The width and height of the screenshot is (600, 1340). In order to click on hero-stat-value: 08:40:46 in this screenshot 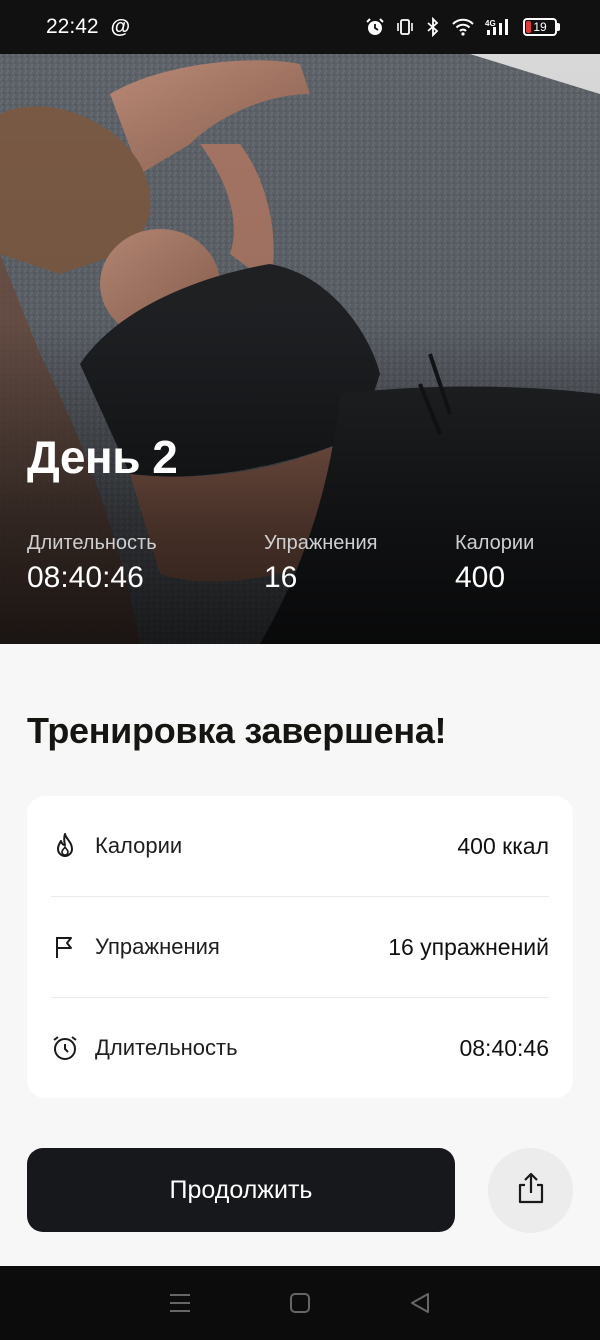, I will do `click(85, 577)`.